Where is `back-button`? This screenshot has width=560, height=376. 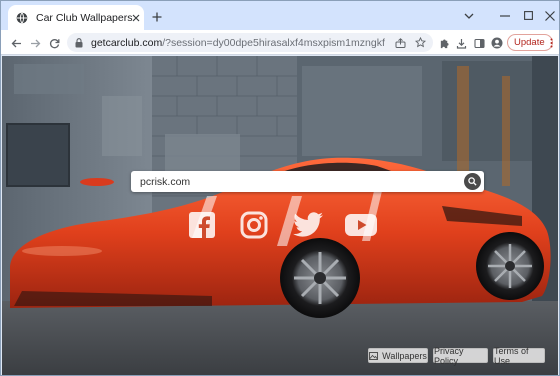
back-button is located at coordinates (16, 43).